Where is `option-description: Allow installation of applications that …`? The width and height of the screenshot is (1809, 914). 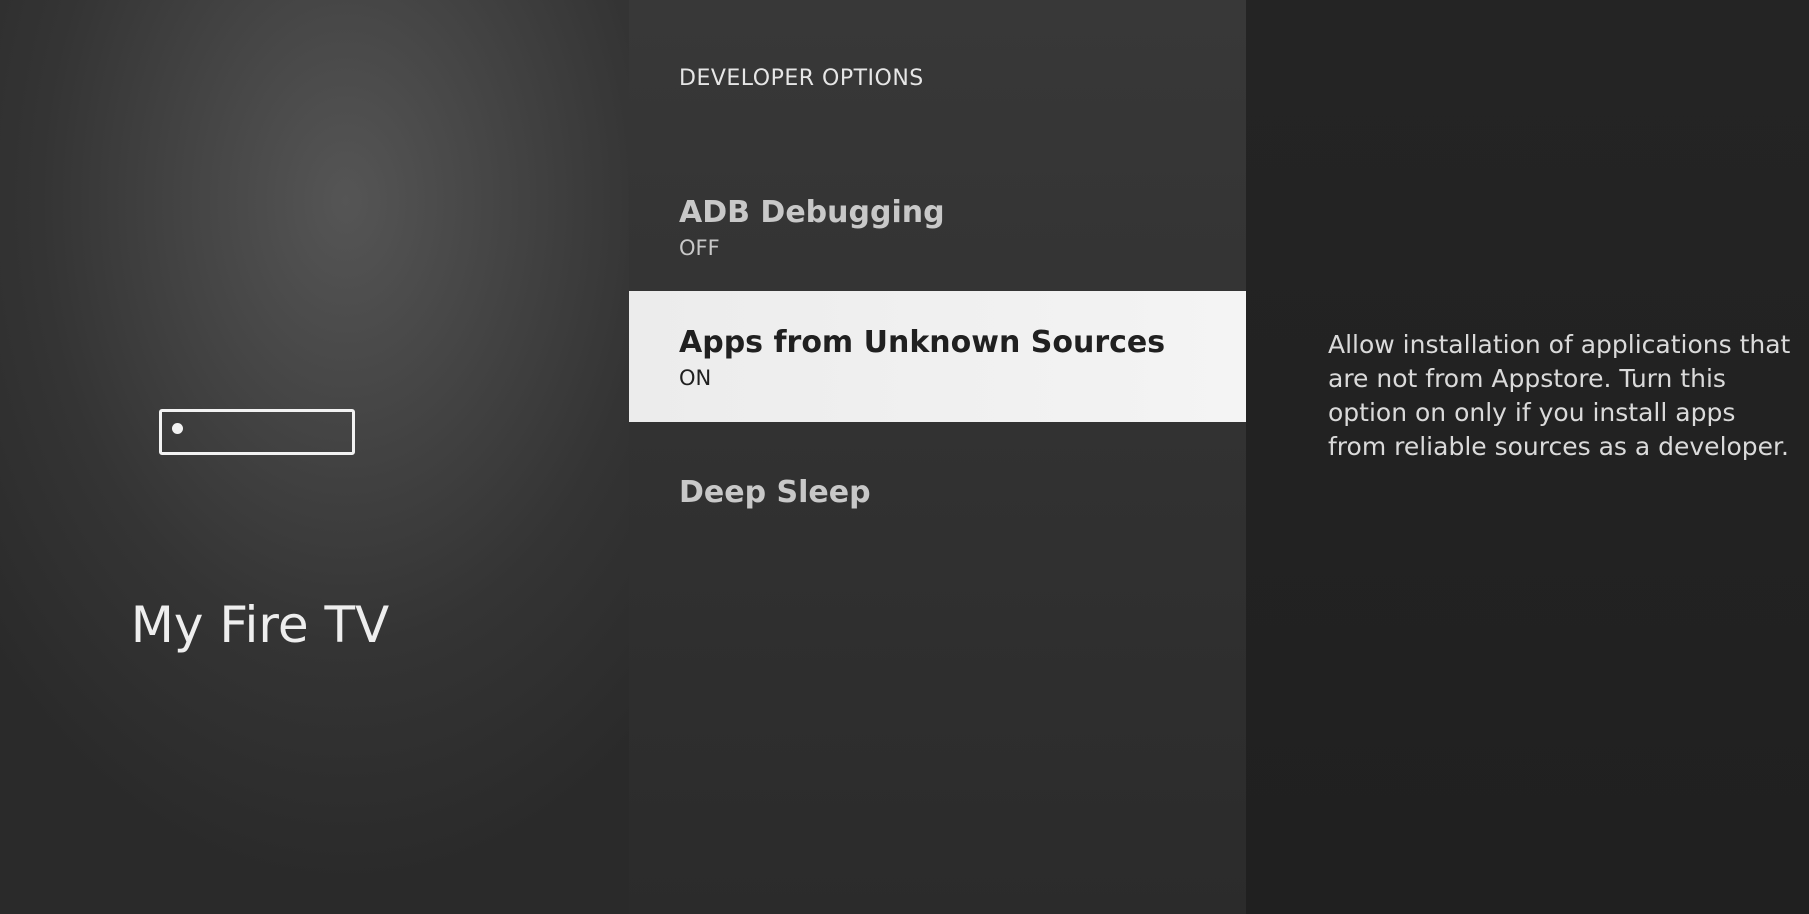 option-description: Allow installation of applications that … is located at coordinates (1559, 395).